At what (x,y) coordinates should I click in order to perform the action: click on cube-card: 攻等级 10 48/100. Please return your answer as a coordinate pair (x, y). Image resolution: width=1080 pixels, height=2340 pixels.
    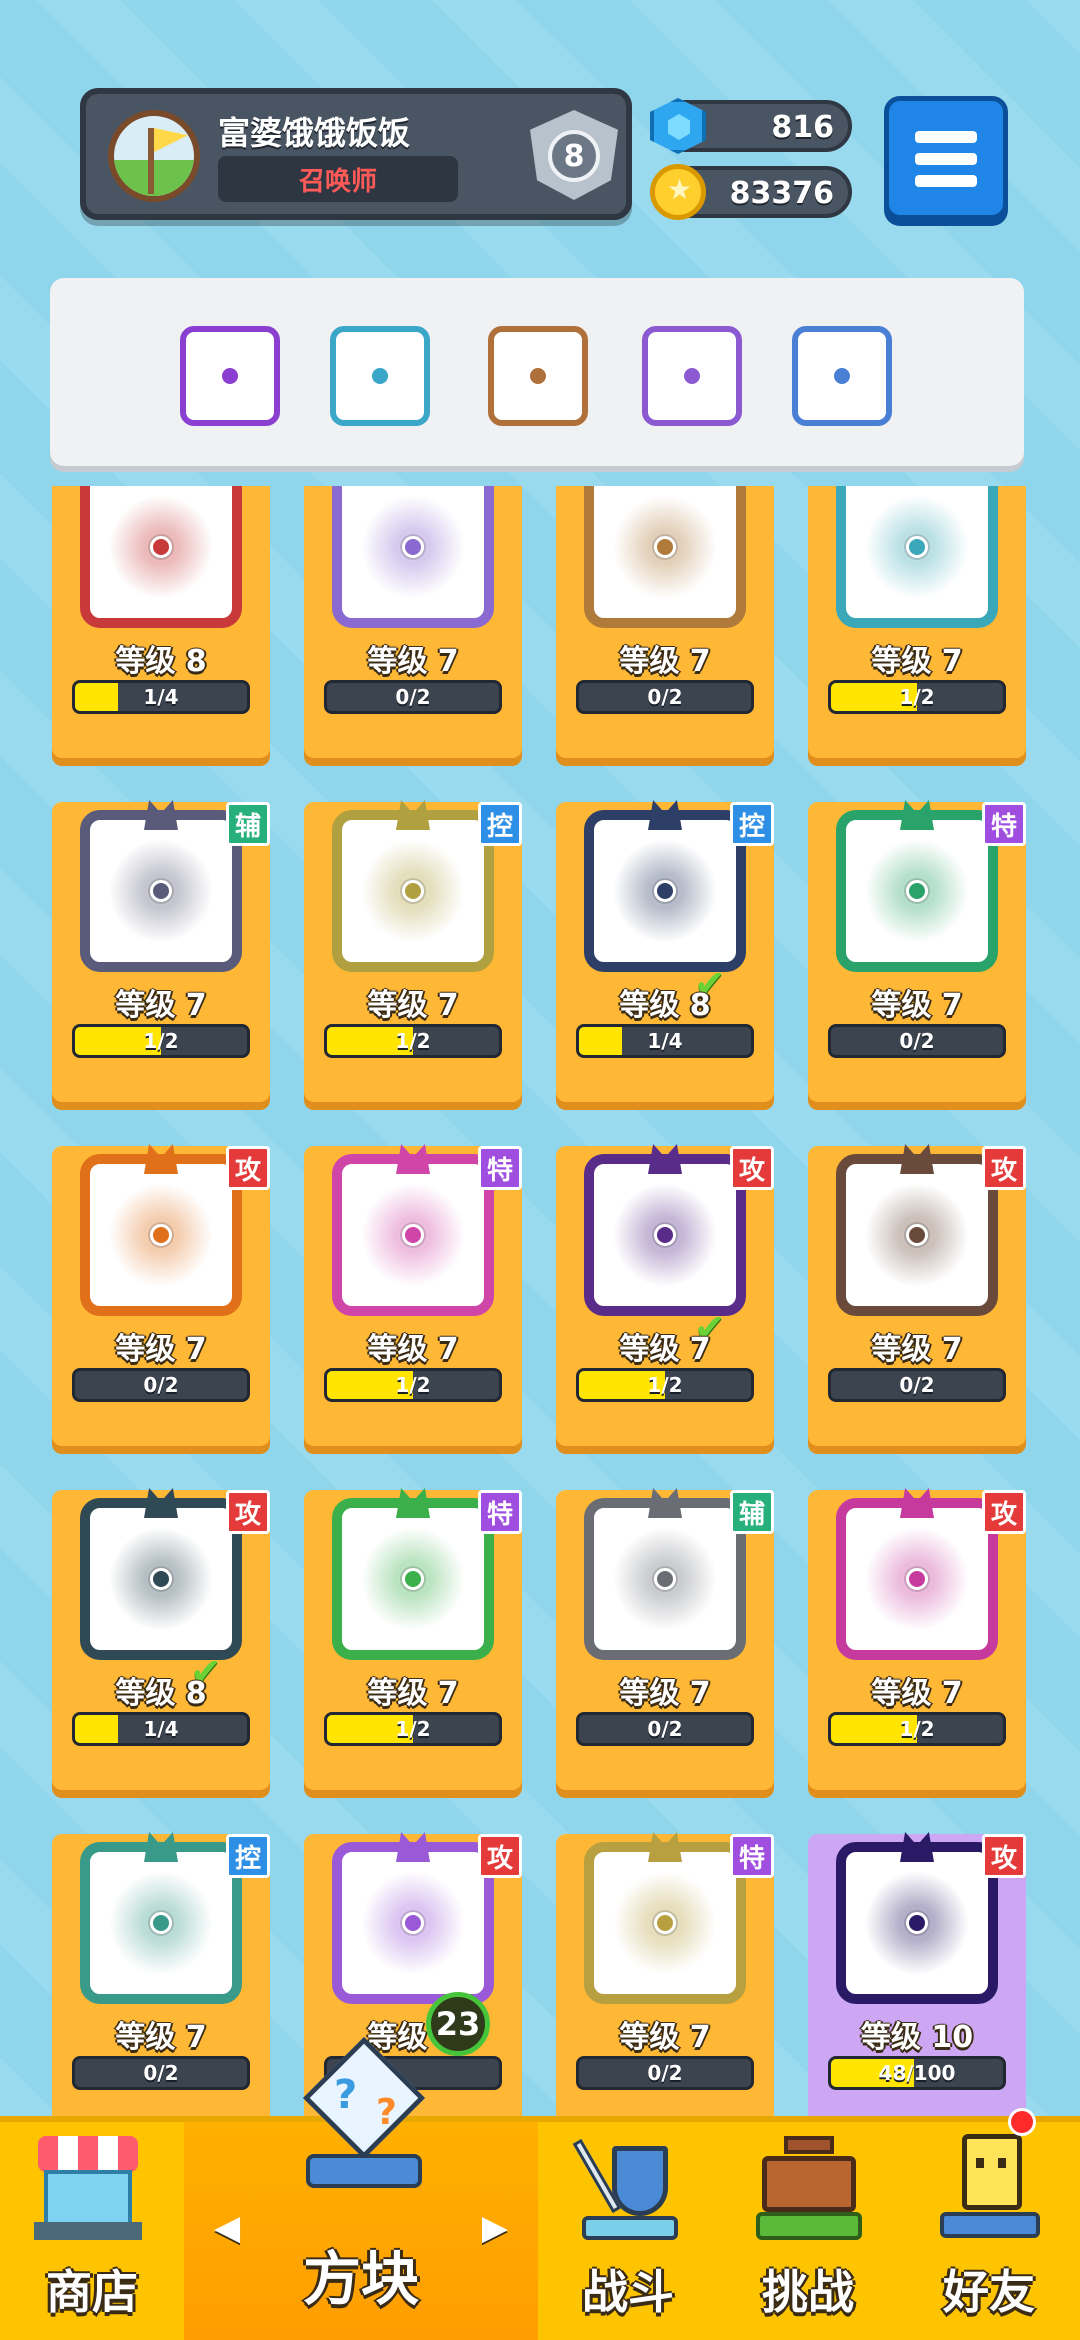
    Looking at the image, I should click on (917, 1974).